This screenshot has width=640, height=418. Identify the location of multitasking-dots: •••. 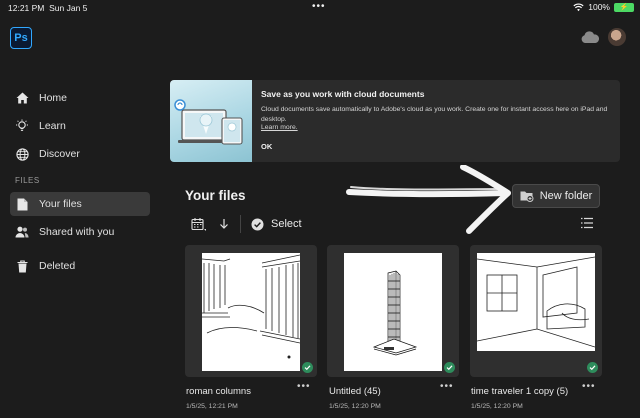
(319, 6).